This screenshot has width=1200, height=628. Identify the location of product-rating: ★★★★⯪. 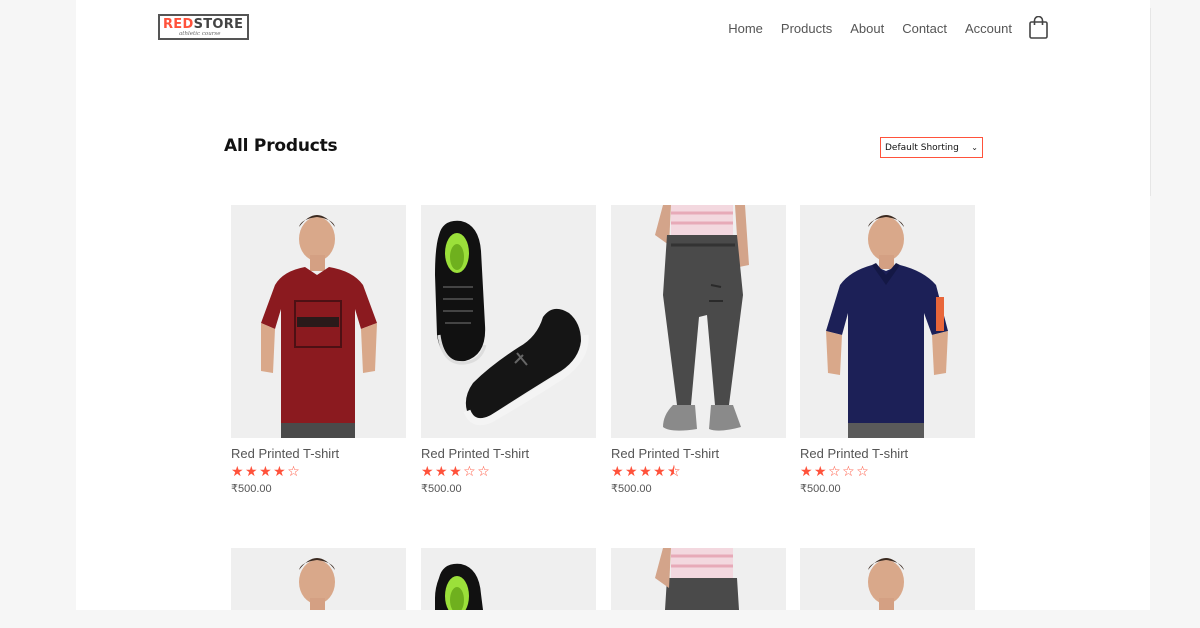
(646, 472).